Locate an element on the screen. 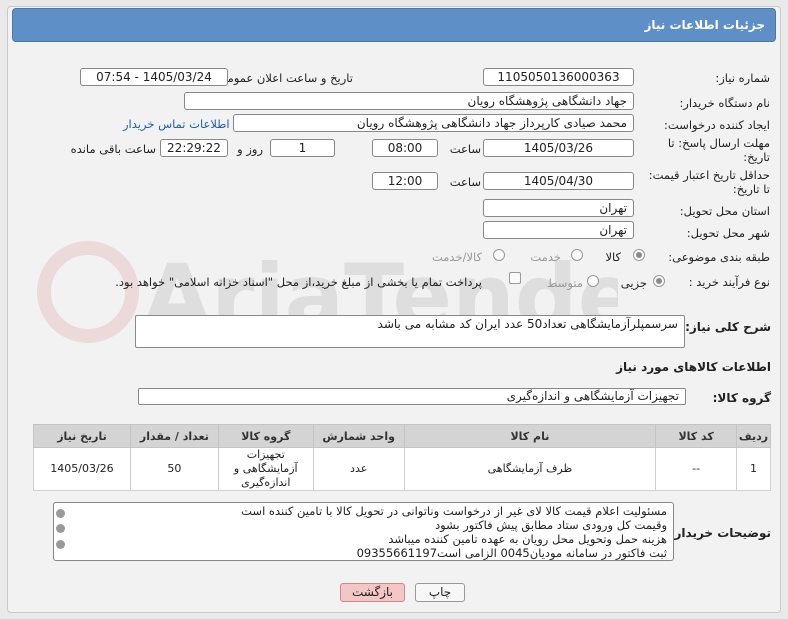 The height and width of the screenshot is (619, 788). deadline-time-label: ساعت is located at coordinates (465, 149).